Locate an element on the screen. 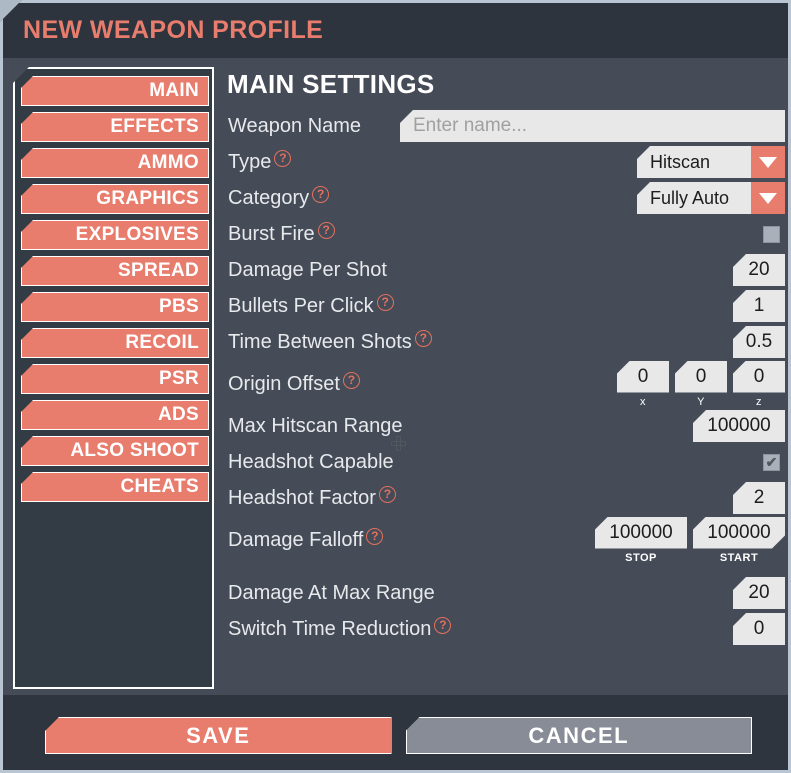 The image size is (791, 773). row-burst-fire: Burst Fire? is located at coordinates (505, 234).